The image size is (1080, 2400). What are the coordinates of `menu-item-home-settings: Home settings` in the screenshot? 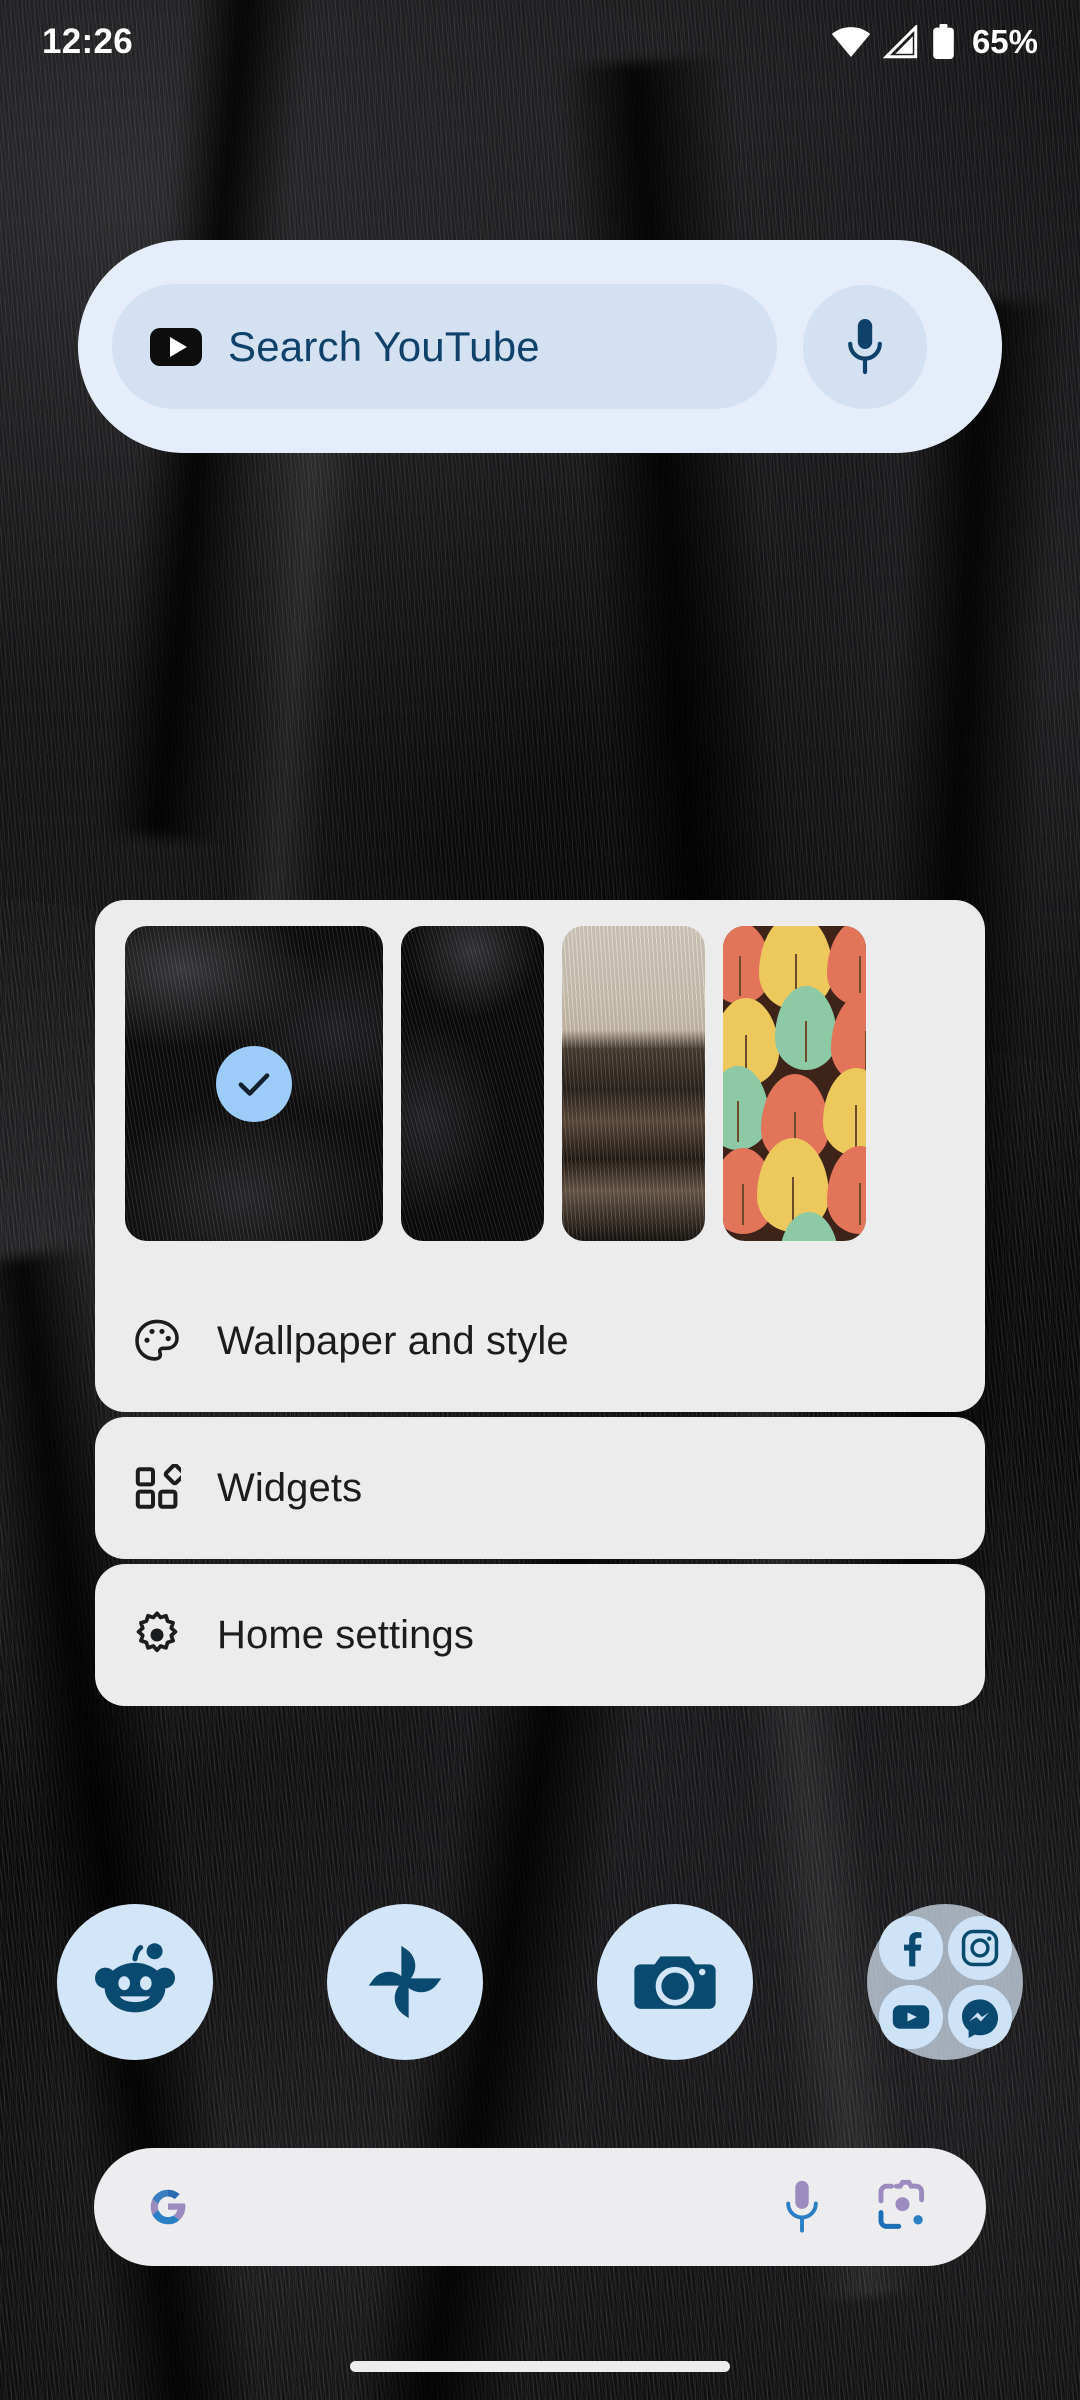 It's located at (540, 1635).